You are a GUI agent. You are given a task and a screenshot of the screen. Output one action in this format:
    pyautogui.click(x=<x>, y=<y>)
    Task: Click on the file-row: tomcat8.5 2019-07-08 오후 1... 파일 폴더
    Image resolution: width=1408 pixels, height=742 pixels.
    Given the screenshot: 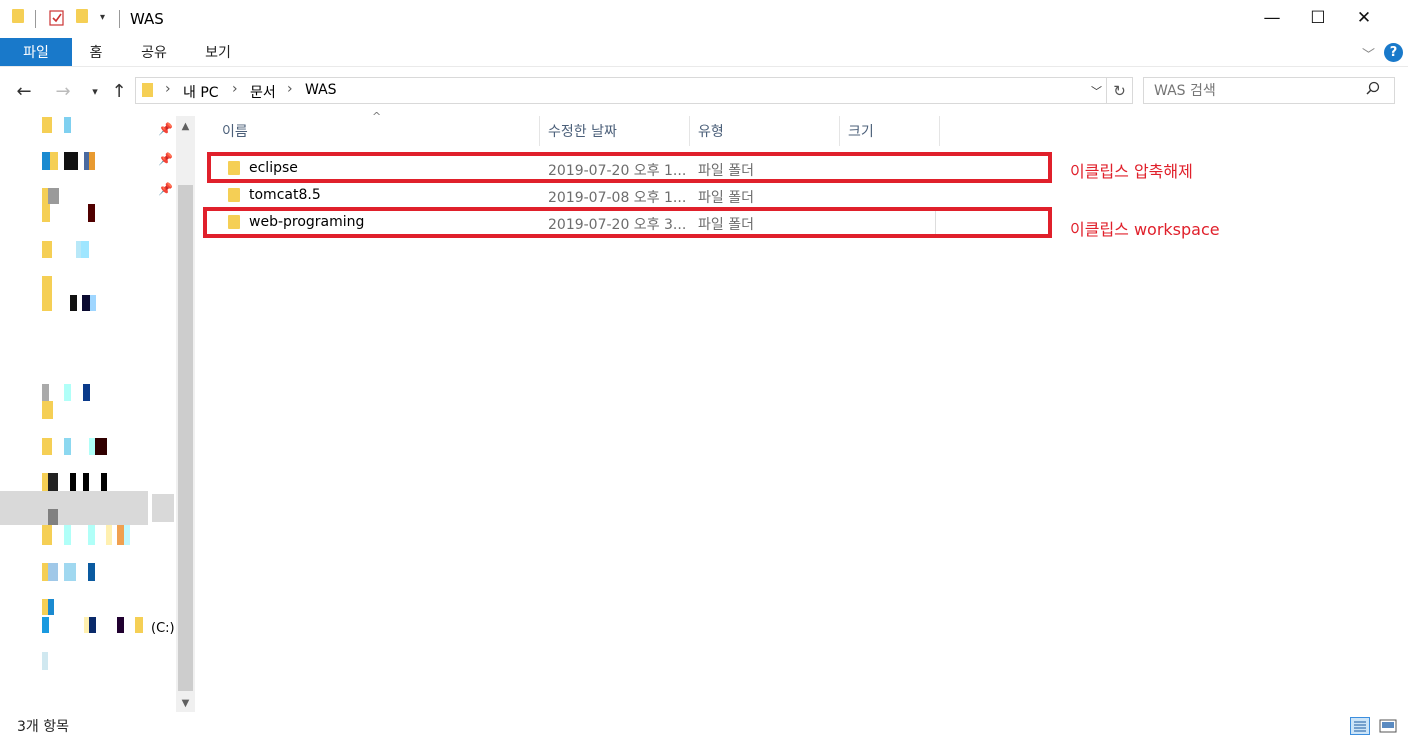 What is the action you would take?
    pyautogui.click(x=575, y=195)
    